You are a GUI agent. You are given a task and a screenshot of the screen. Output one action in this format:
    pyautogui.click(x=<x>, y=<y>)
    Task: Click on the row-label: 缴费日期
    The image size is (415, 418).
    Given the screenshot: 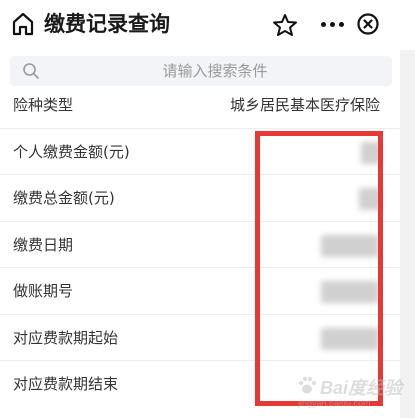 What is the action you would take?
    pyautogui.click(x=43, y=244)
    